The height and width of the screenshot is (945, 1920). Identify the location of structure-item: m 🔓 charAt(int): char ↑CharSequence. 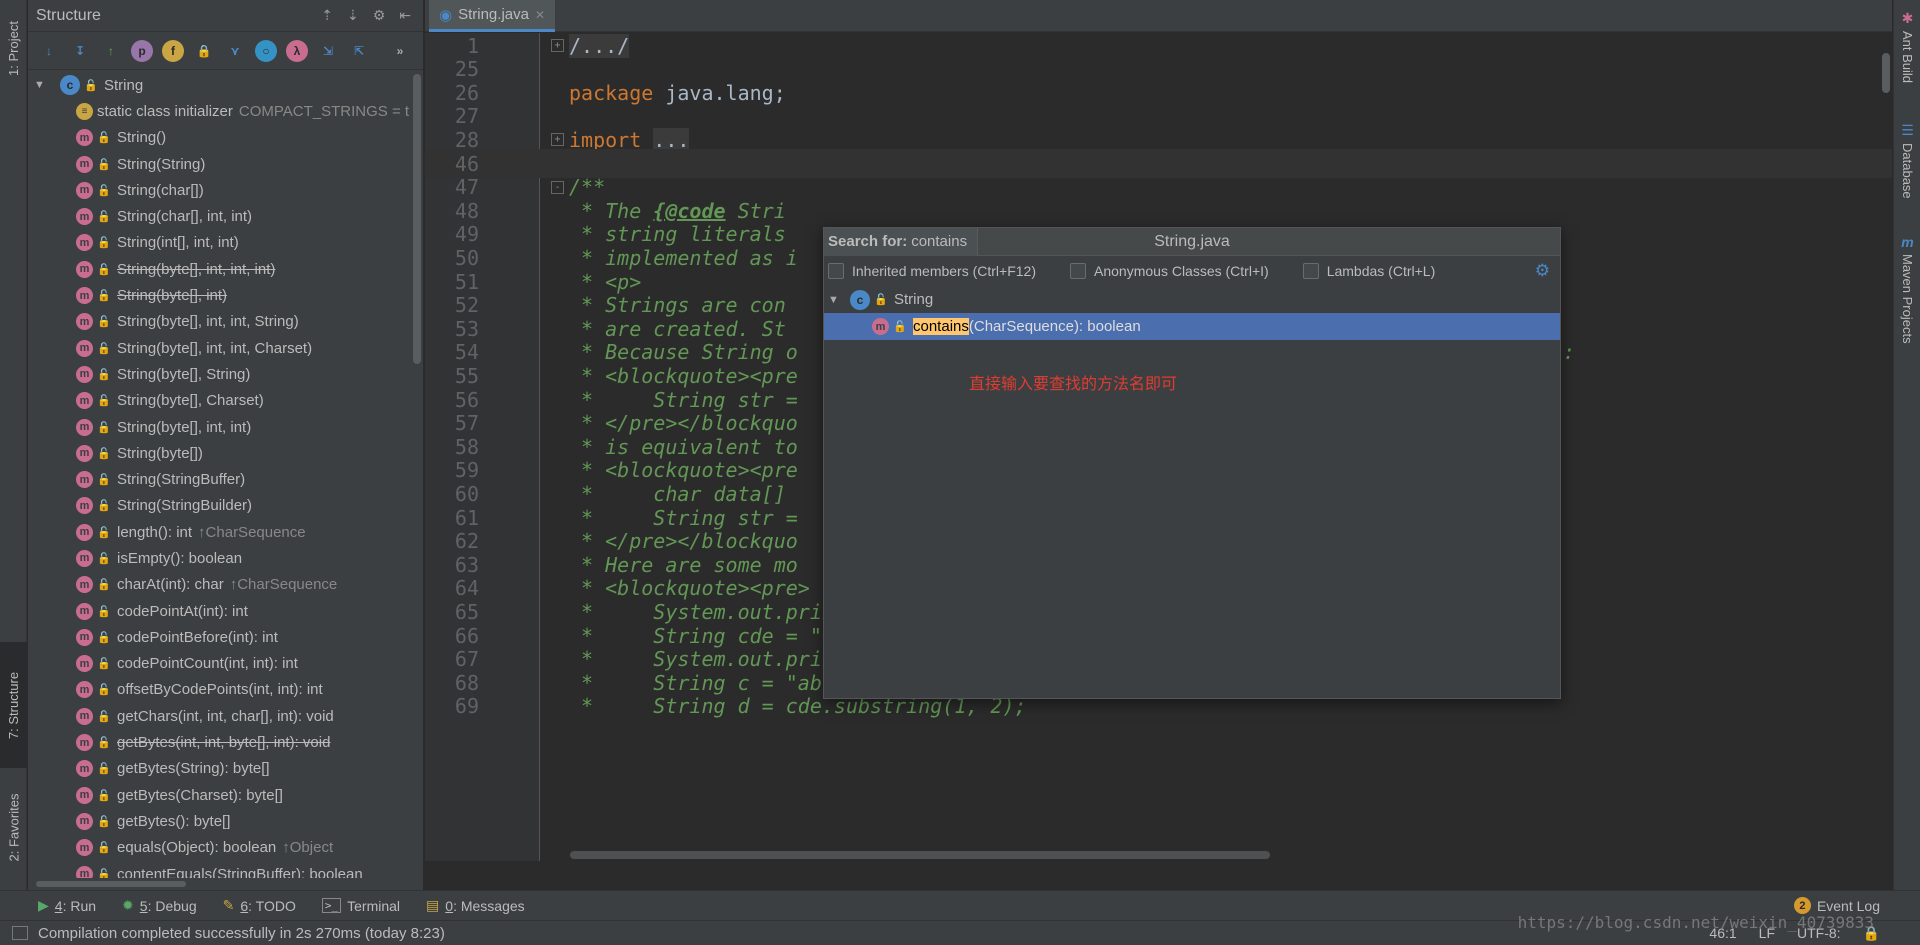
(219, 585).